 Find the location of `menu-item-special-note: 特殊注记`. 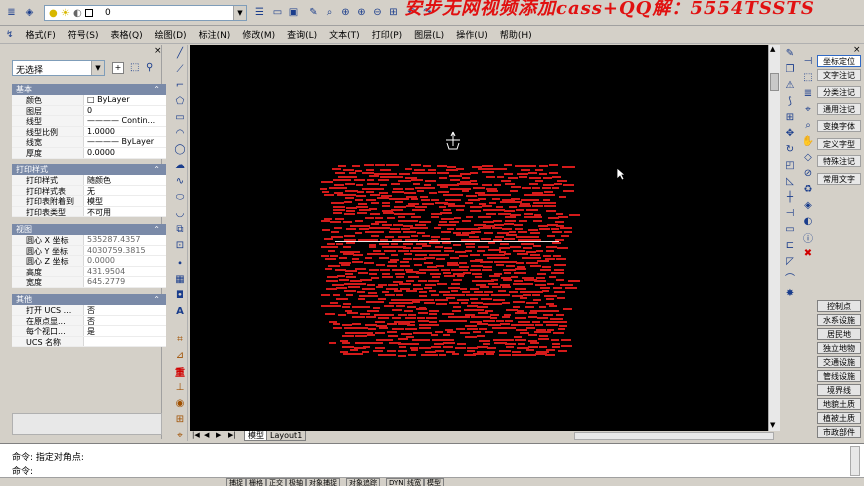

menu-item-special-note: 特殊注记 is located at coordinates (839, 161).